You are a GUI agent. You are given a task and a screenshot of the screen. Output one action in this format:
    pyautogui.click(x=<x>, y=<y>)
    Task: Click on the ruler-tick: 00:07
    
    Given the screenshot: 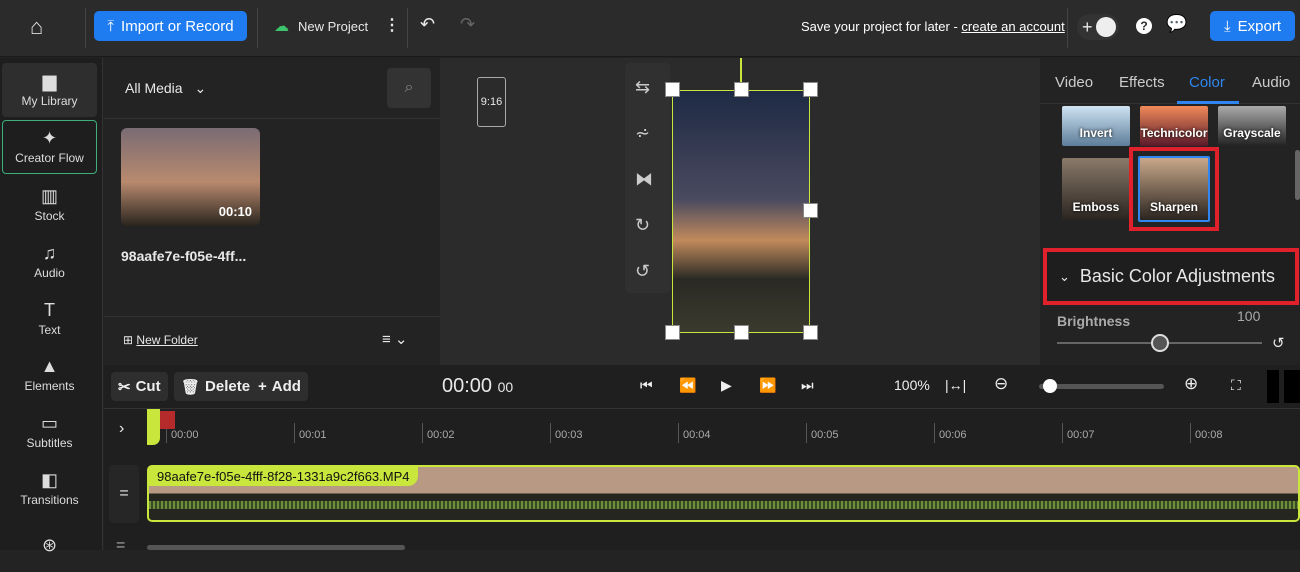 What is the action you would take?
    pyautogui.click(x=1078, y=433)
    